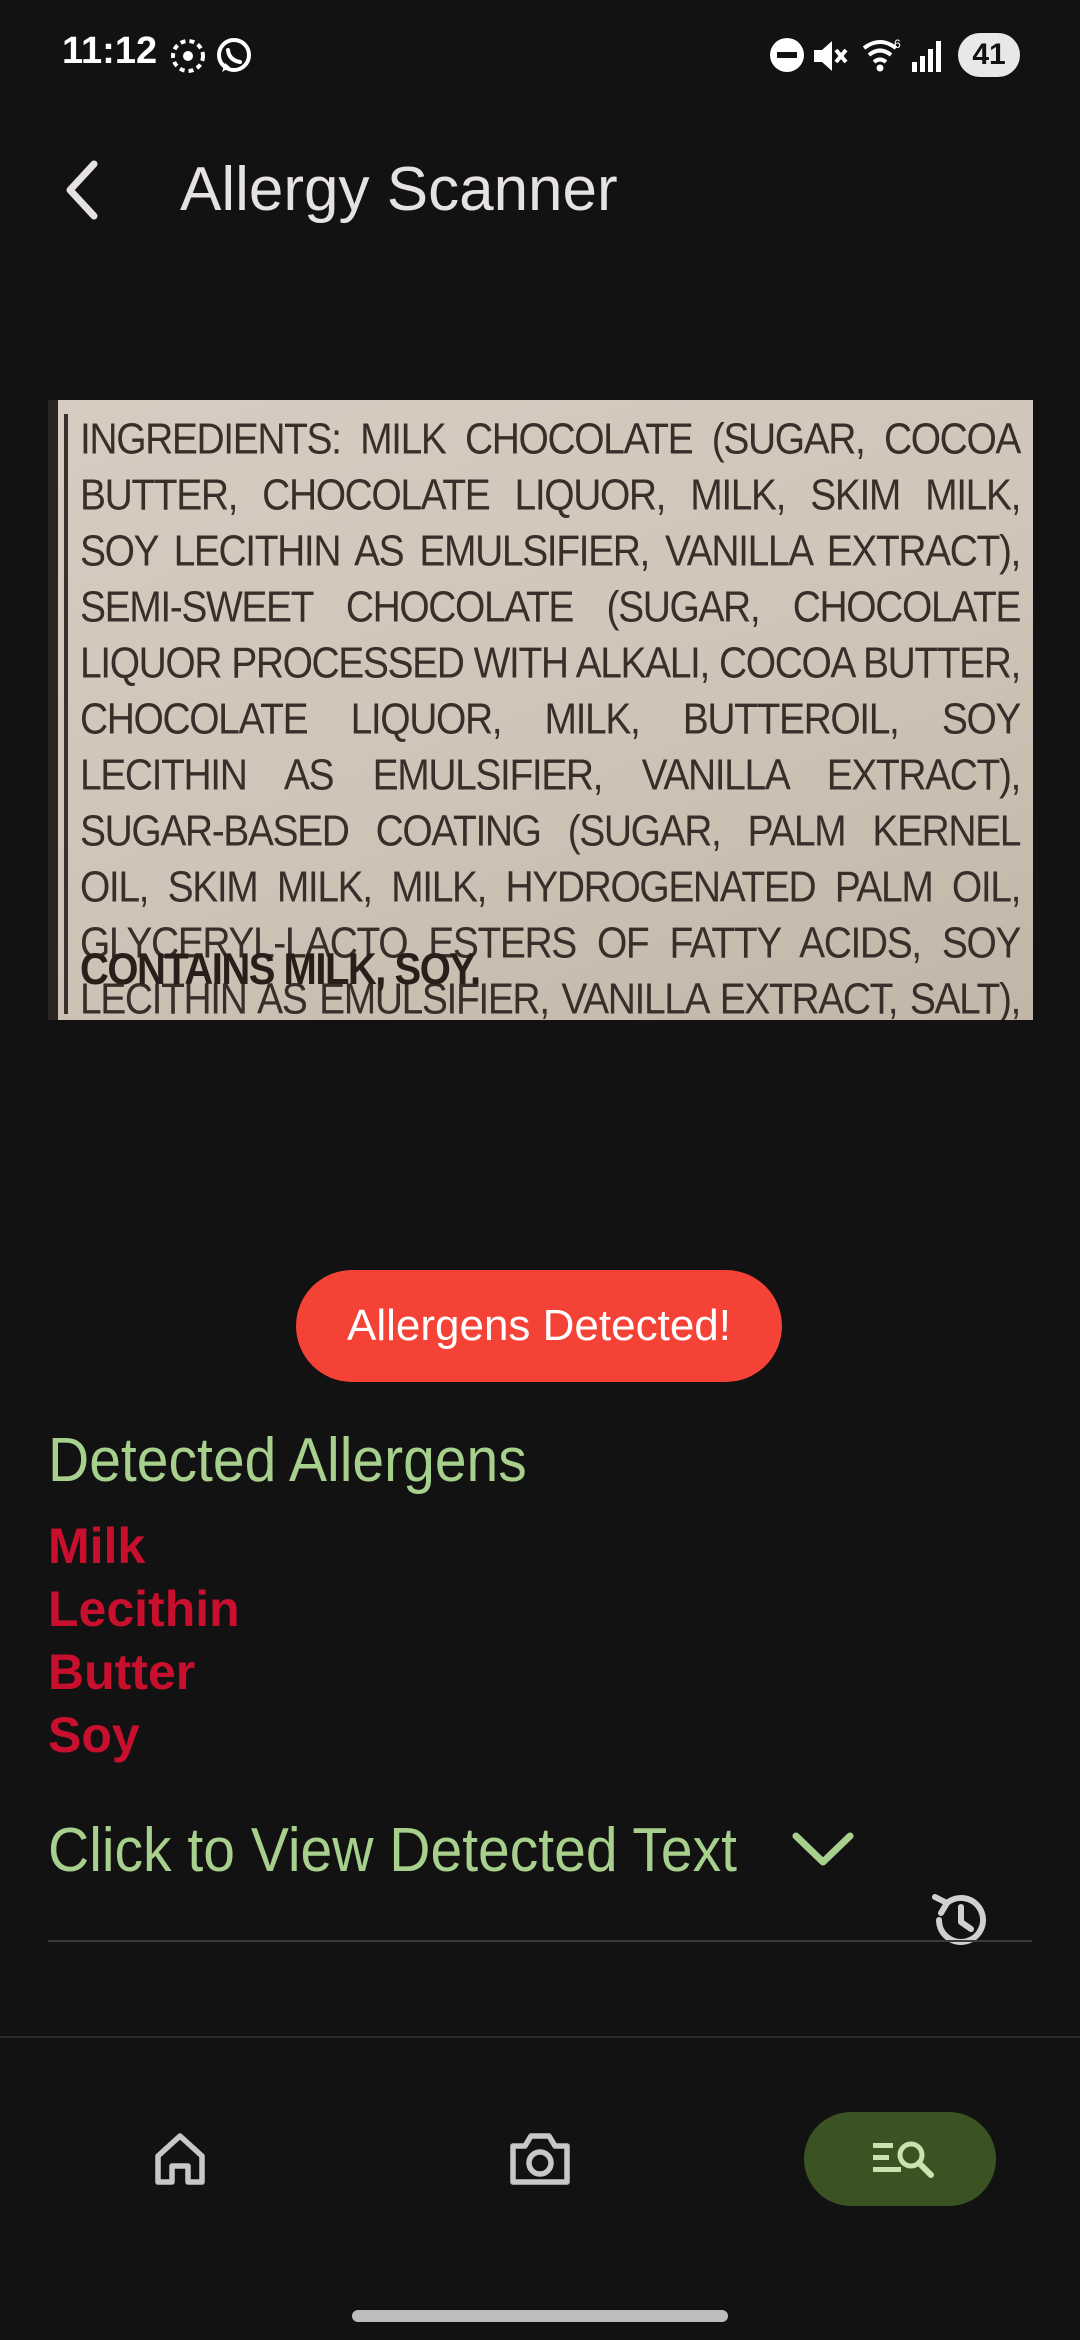  What do you see at coordinates (540, 55) in the screenshot?
I see `status-bar: 11:12 6 41` at bounding box center [540, 55].